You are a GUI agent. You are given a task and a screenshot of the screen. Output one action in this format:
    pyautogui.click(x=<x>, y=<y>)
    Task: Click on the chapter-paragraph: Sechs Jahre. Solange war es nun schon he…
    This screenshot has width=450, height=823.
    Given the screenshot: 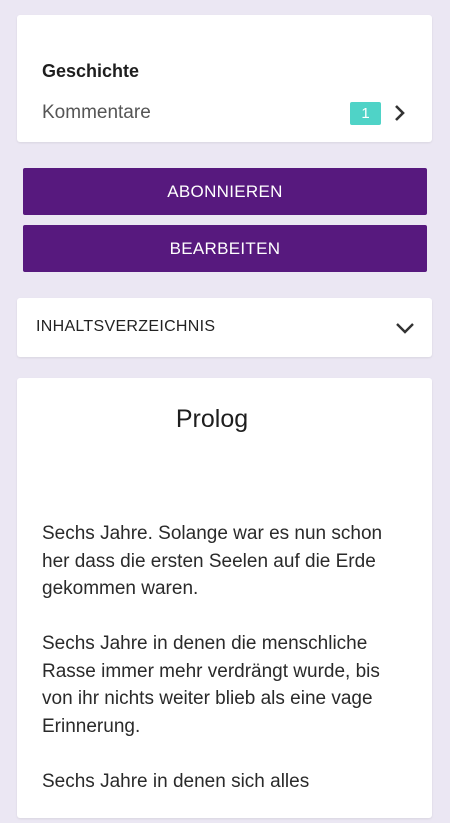 What is the action you would take?
    pyautogui.click(x=212, y=561)
    